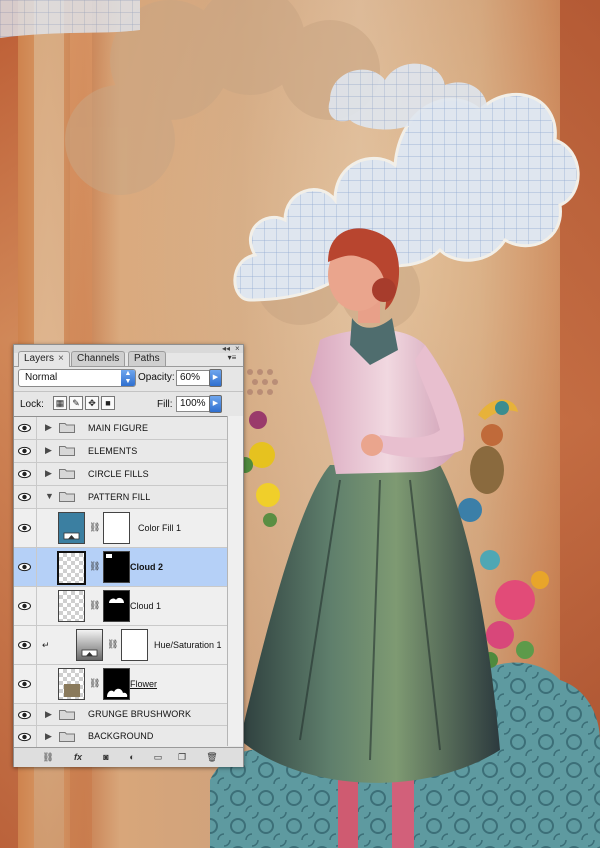  I want to click on layer-group-row: ▶ BACKGROUND, so click(120, 737).